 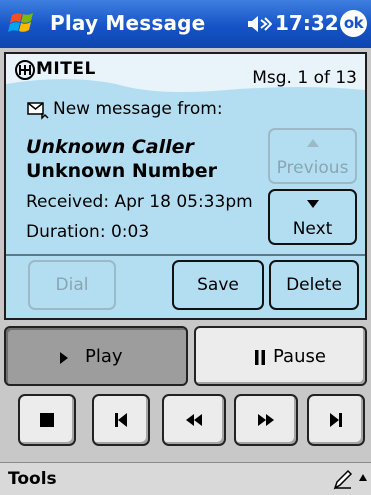 What do you see at coordinates (312, 156) in the screenshot?
I see `previous-button: Previous` at bounding box center [312, 156].